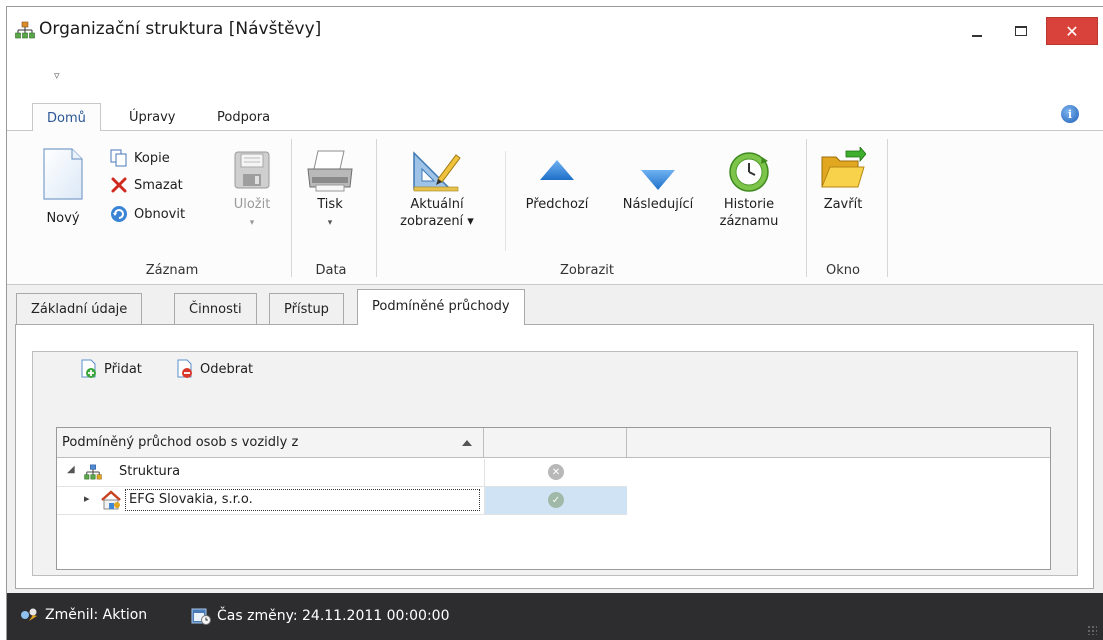 Image resolution: width=1103 pixels, height=640 pixels. What do you see at coordinates (843, 194) in the screenshot?
I see `close-window-button: Zavřít` at bounding box center [843, 194].